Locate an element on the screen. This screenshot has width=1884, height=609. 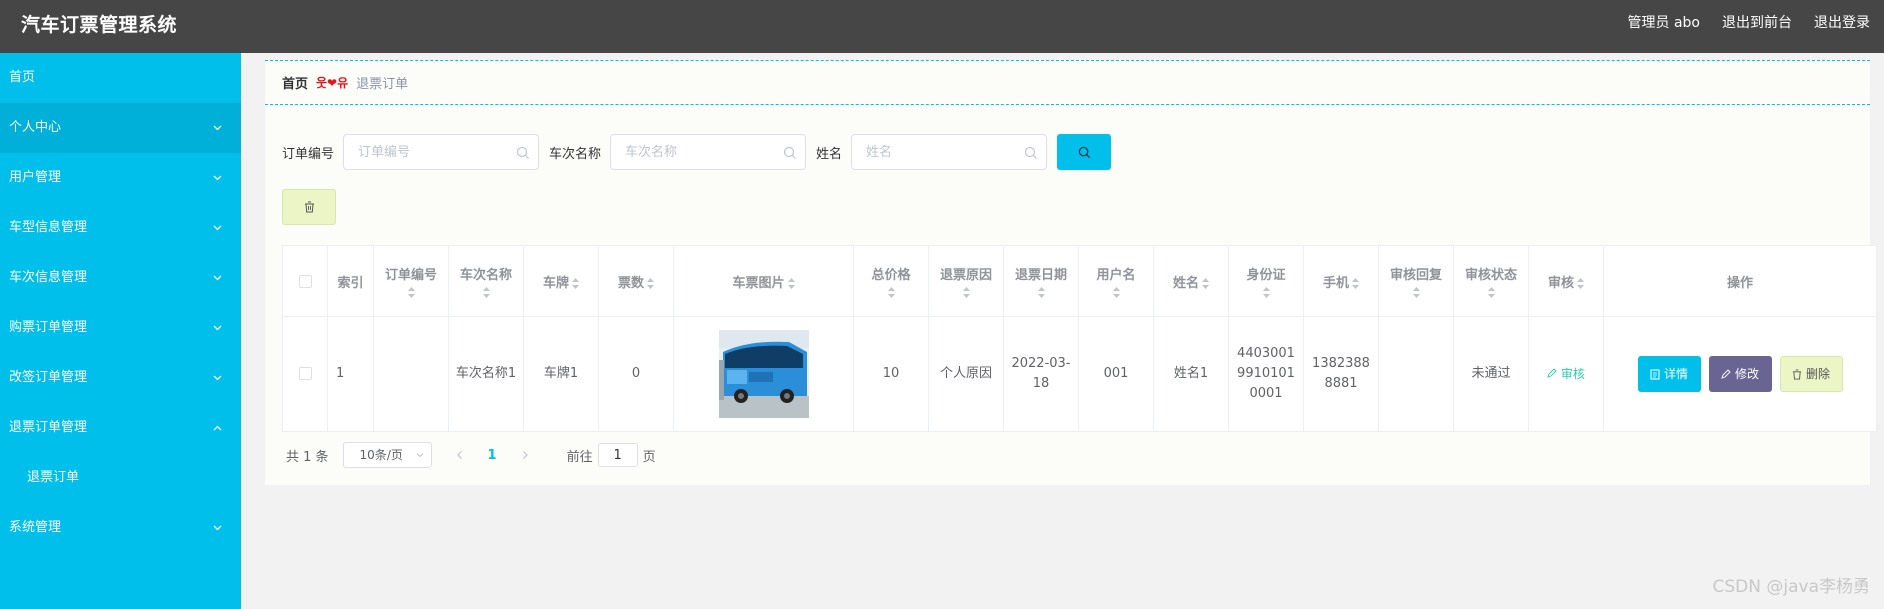
column-header-refund-date: 退票日期 is located at coordinates (1041, 281).